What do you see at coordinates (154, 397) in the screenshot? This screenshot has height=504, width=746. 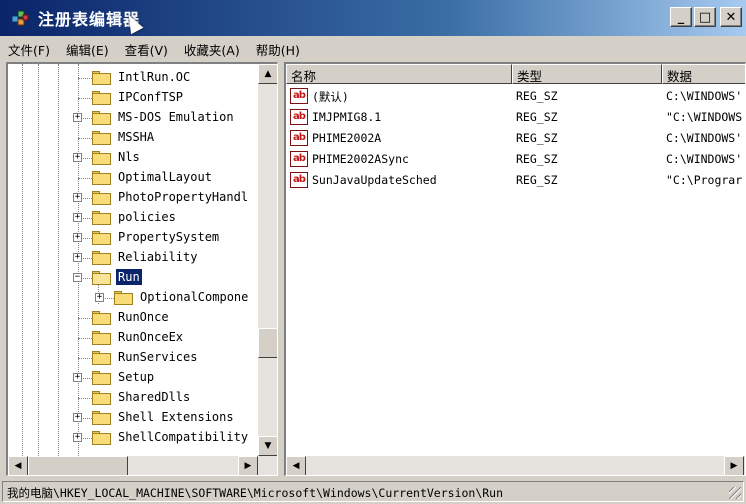 I see `tree-item-label: SharedDlls` at bounding box center [154, 397].